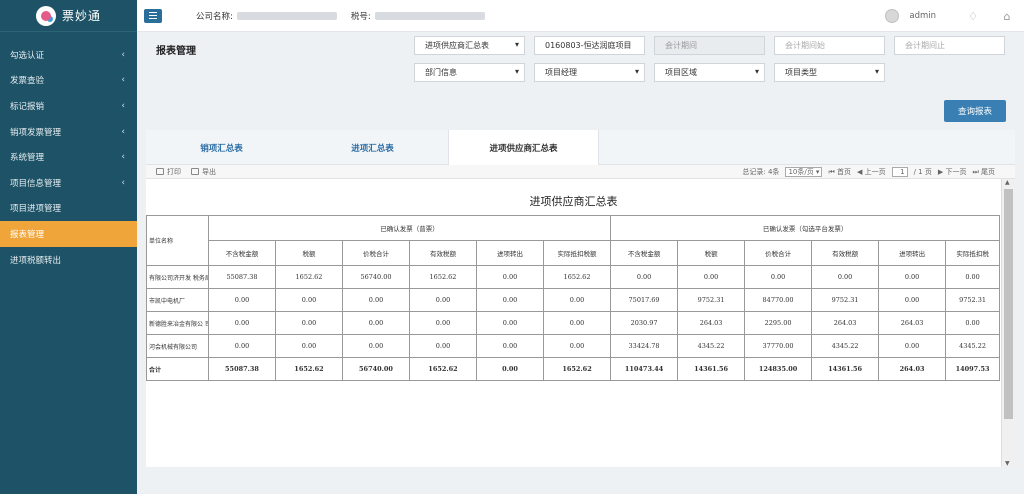 The image size is (1024, 494). Describe the element at coordinates (983, 172) in the screenshot. I see `last-page-button: ⏭ 尾页` at that location.